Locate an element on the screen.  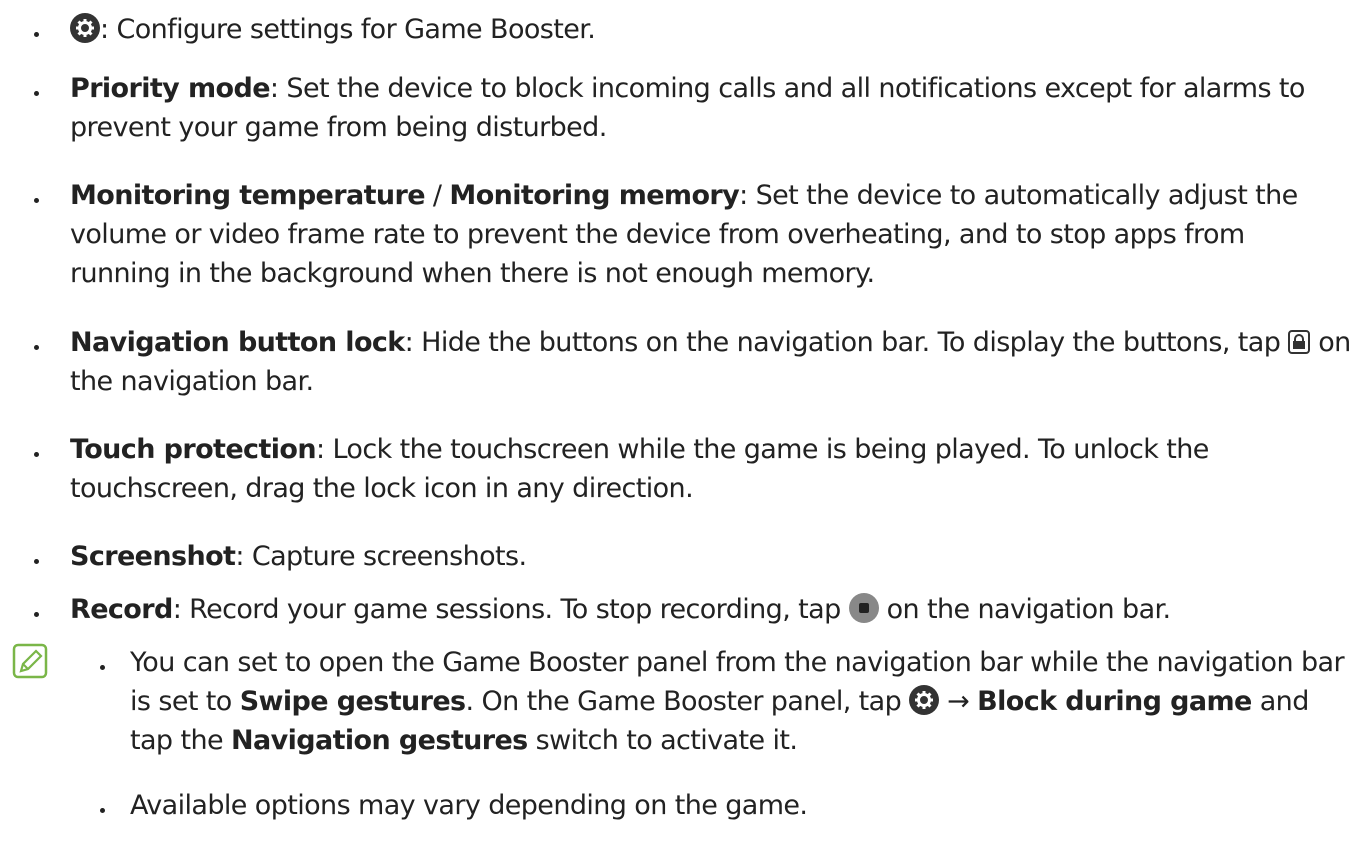
note-text-part: switch to activate it. is located at coordinates (666, 741).